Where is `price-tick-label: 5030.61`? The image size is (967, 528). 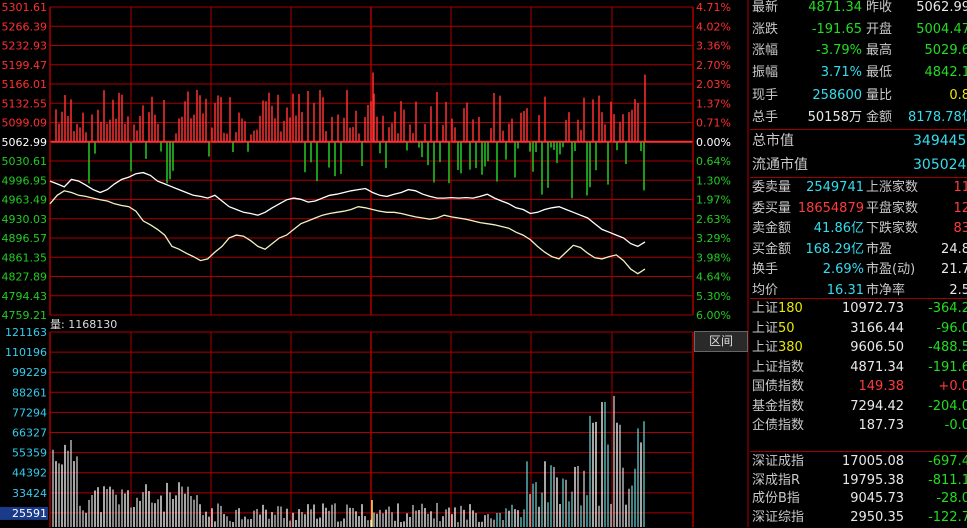
price-tick-label: 5030.61 is located at coordinates (25, 161).